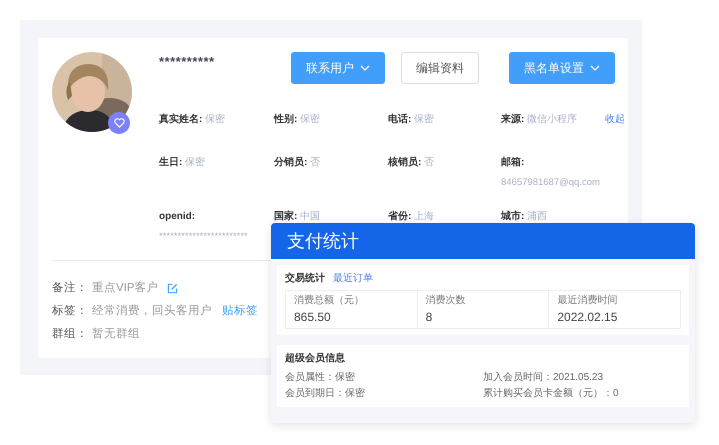 This screenshot has width=719, height=445. Describe the element at coordinates (552, 119) in the screenshot. I see `field-value: 微信小程序` at that location.